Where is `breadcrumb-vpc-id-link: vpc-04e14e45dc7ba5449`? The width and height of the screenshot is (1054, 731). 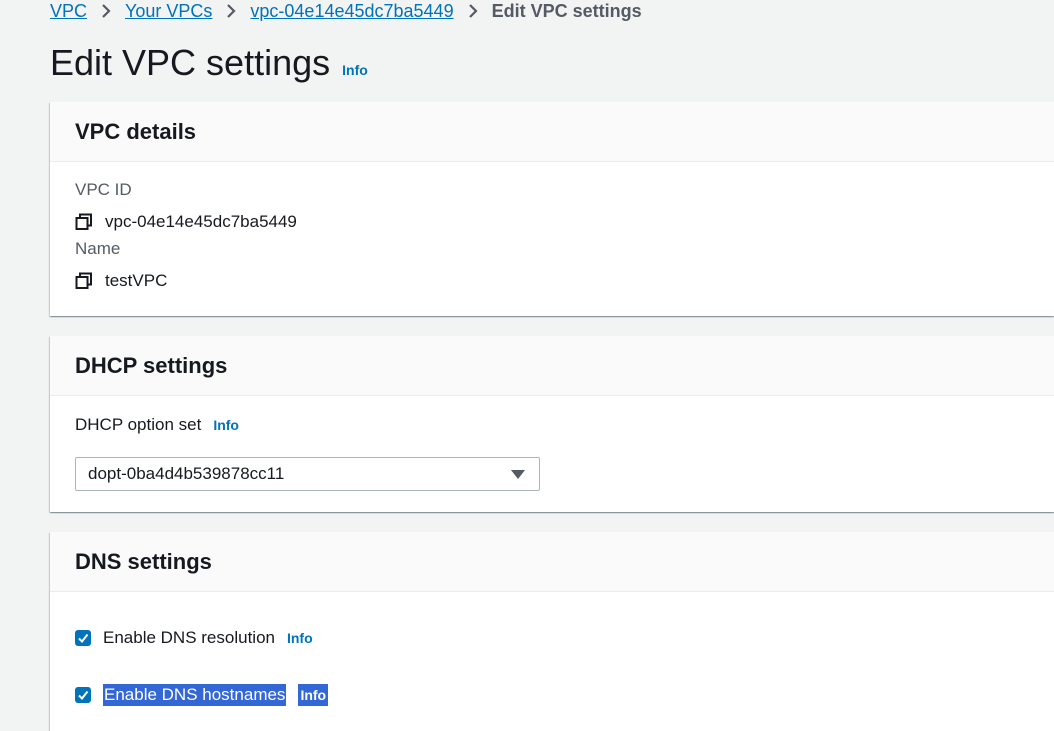
breadcrumb-vpc-id-link: vpc-04e14e45dc7ba5449 is located at coordinates (351, 11).